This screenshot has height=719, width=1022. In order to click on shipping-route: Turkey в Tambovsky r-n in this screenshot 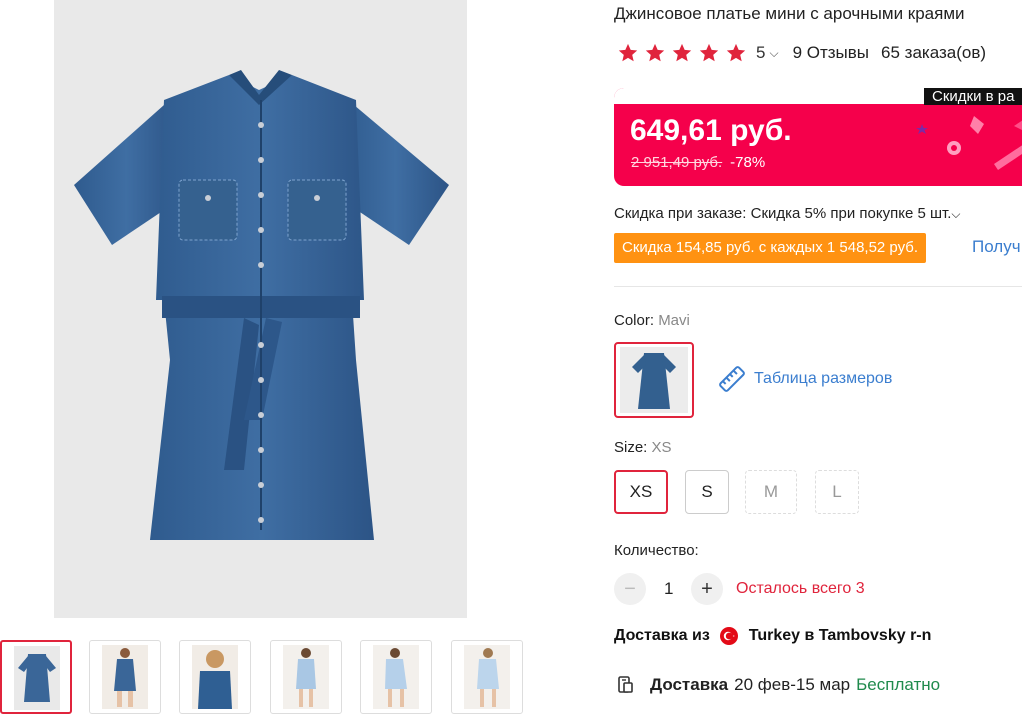, I will do `click(840, 636)`.